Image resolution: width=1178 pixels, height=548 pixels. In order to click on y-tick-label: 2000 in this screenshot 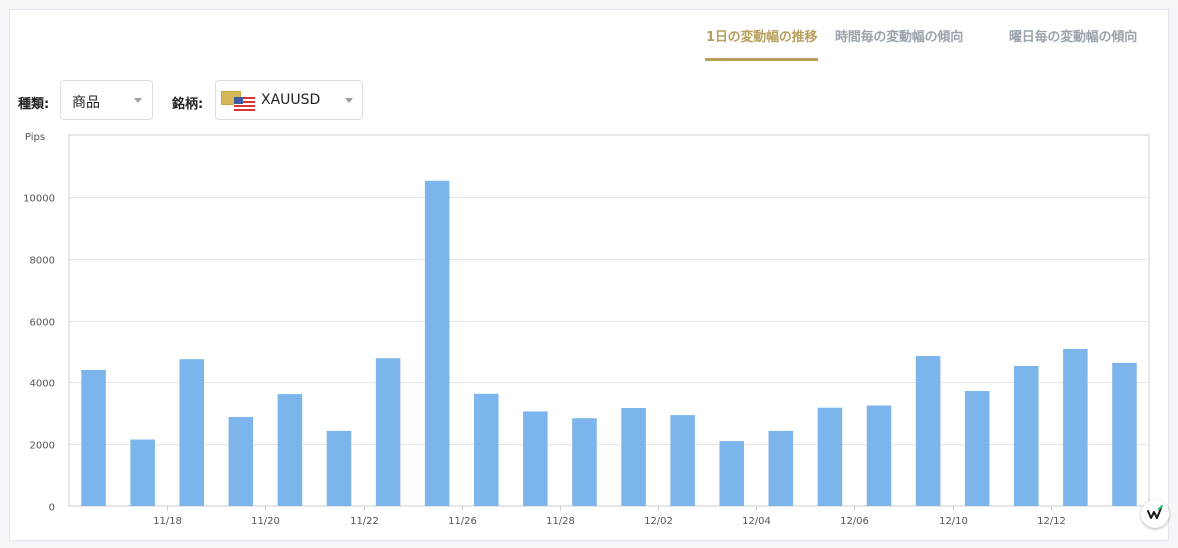, I will do `click(42, 446)`.